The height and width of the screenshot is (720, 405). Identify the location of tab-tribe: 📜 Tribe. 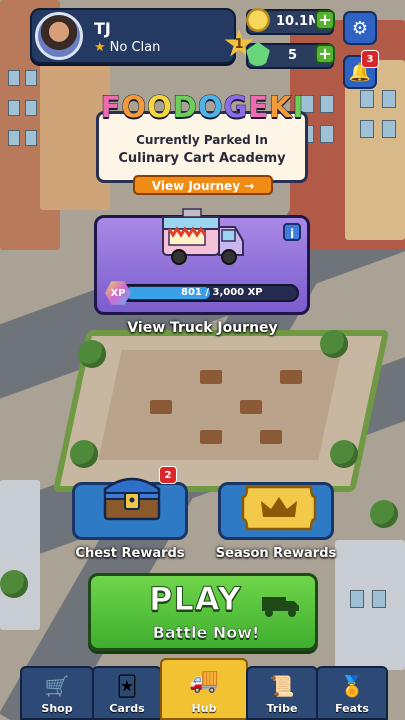
(282, 693).